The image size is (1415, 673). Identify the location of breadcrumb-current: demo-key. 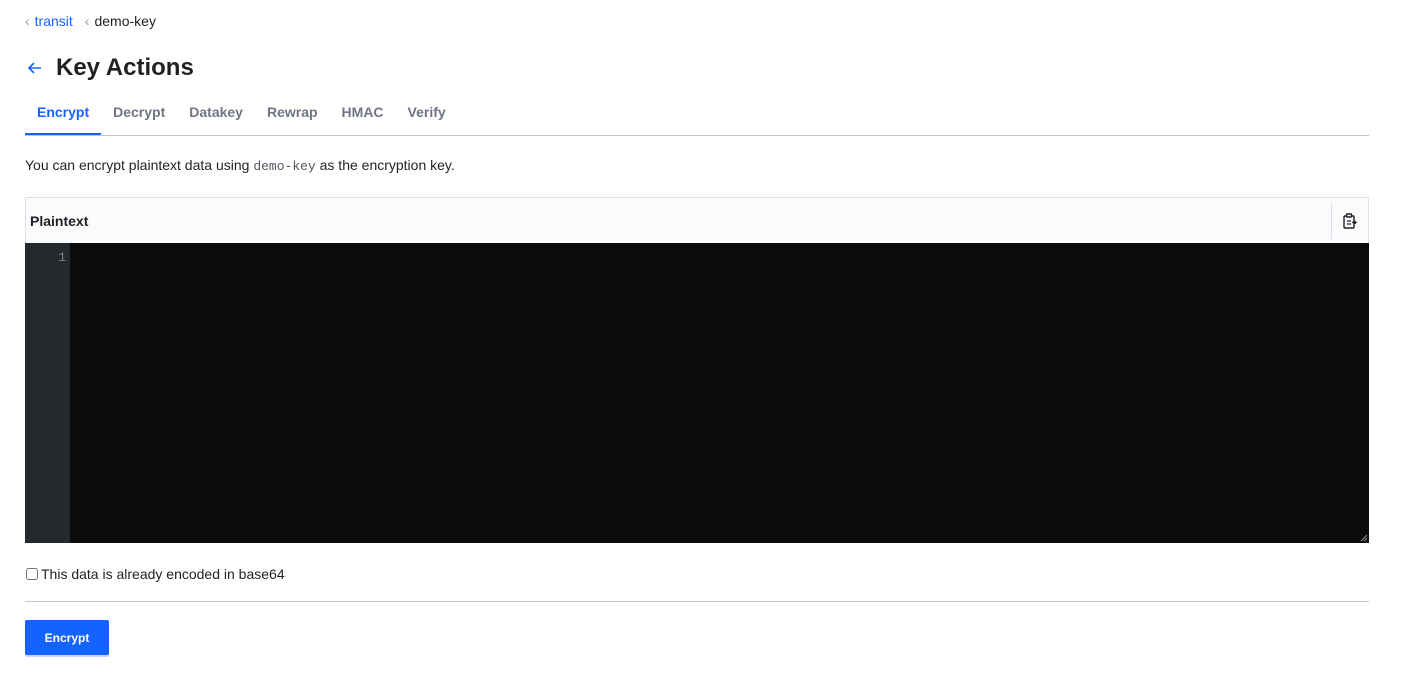
(125, 21).